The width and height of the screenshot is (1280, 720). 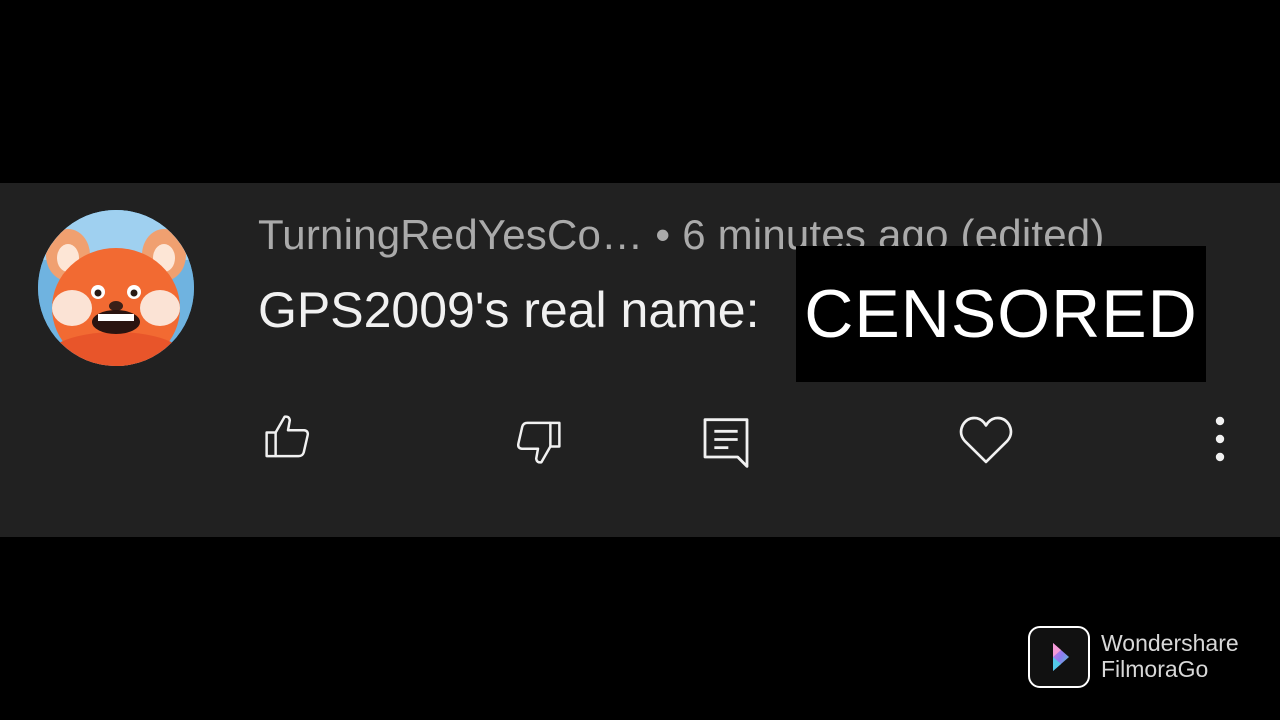 I want to click on red-panda-avatar-image, so click(x=116, y=288).